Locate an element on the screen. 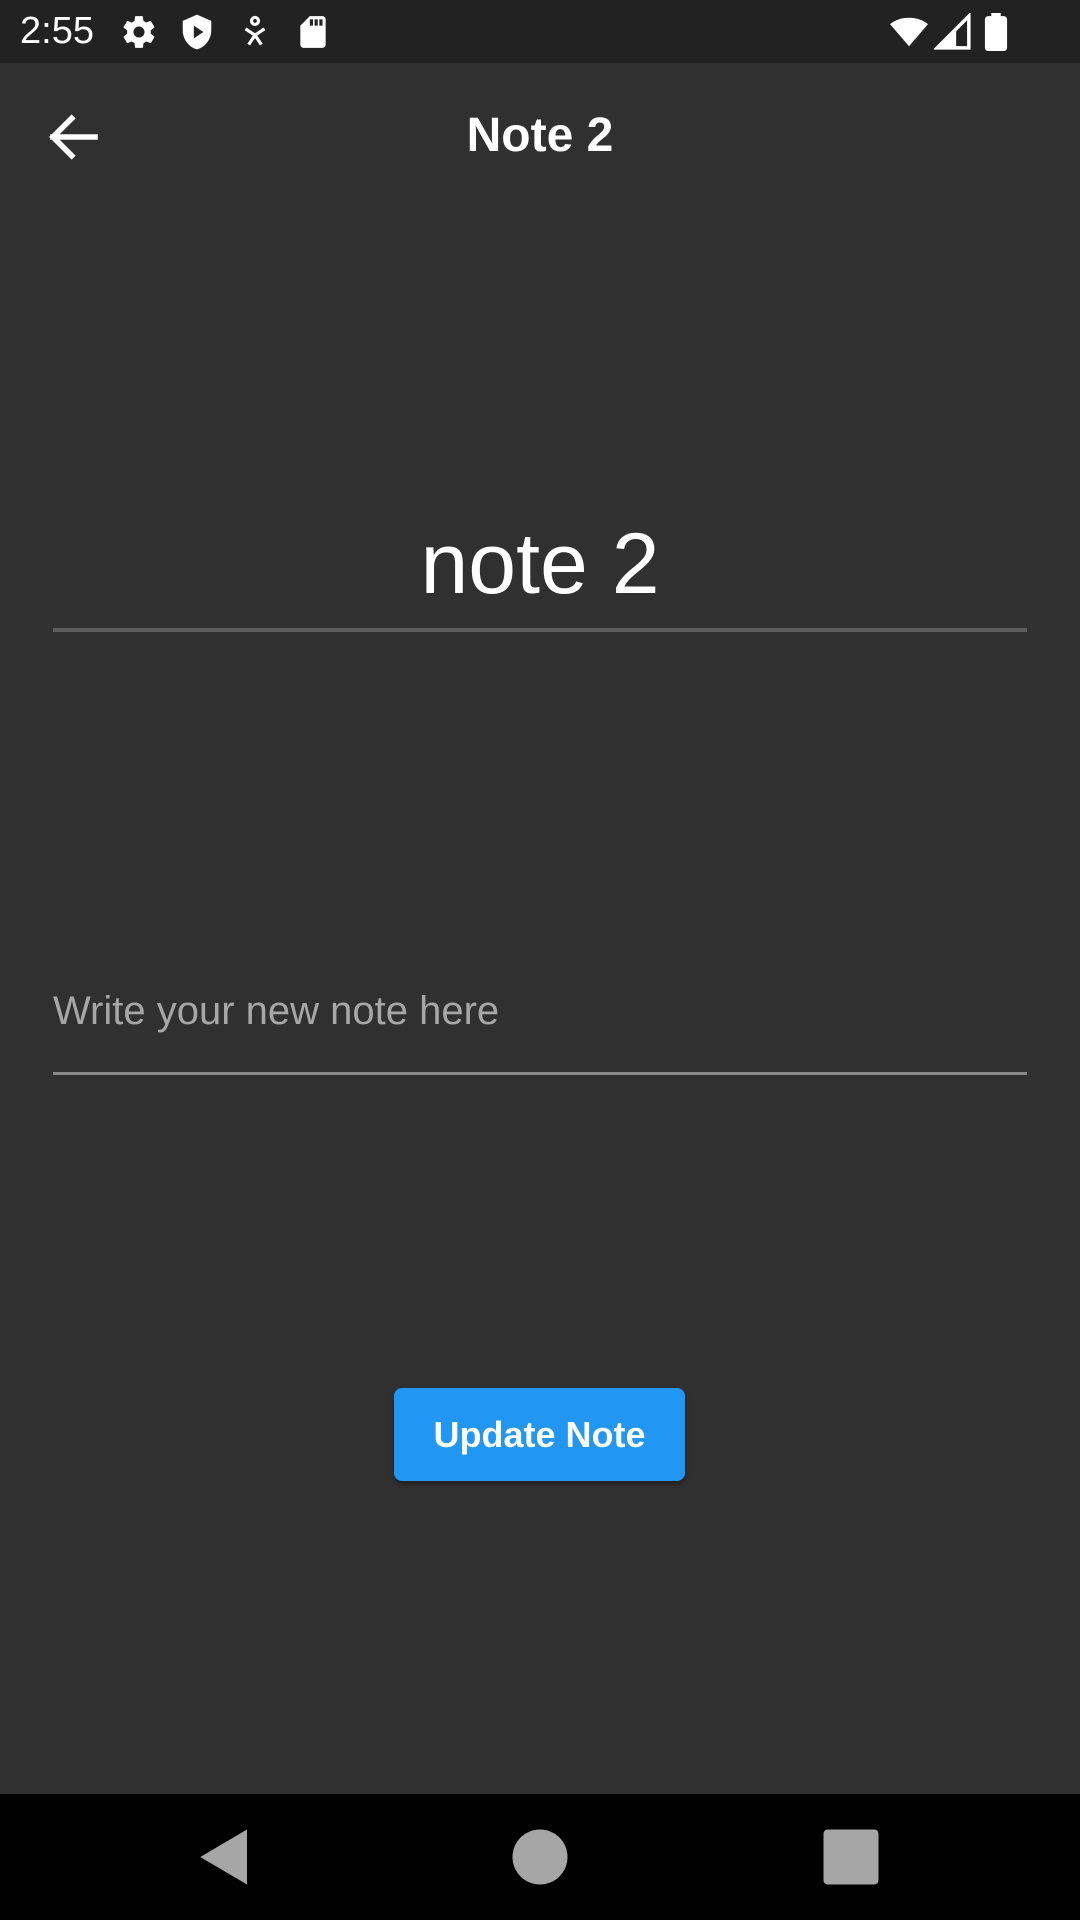 The width and height of the screenshot is (1080, 1920). shield-play-icon is located at coordinates (197, 32).